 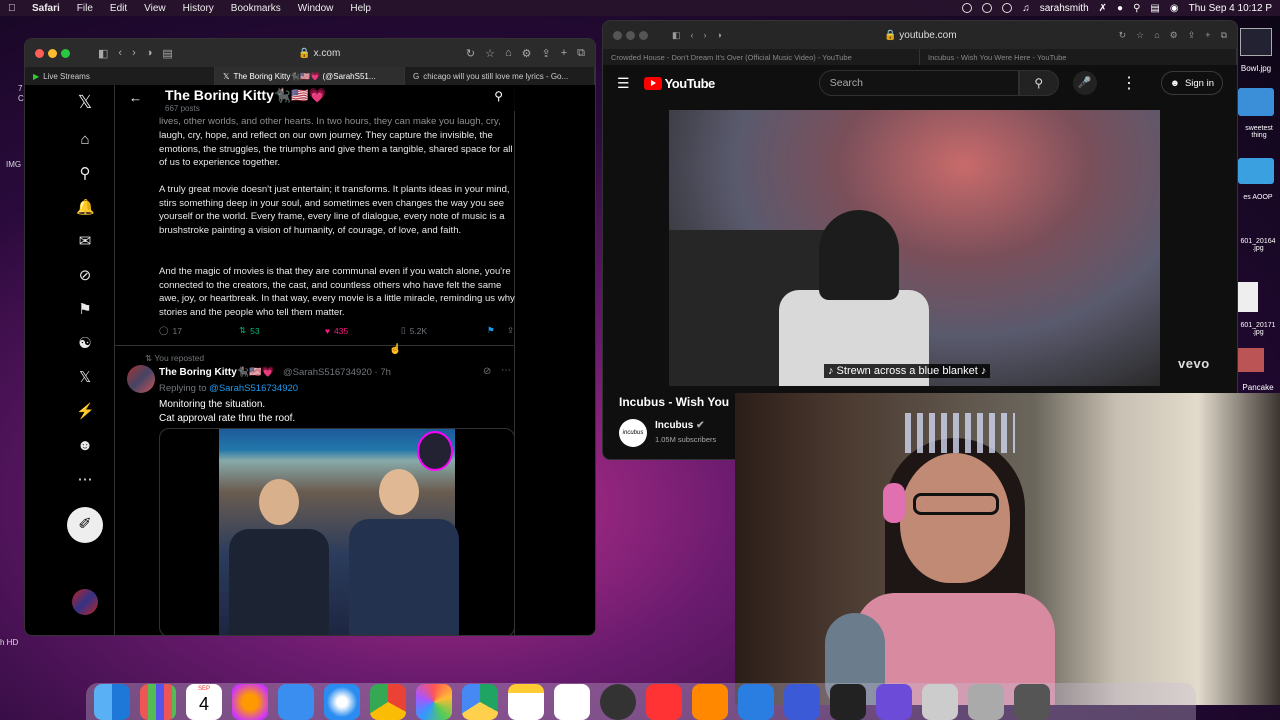 What do you see at coordinates (282, 330) in the screenshot?
I see `repost-button: ⇅ 53` at bounding box center [282, 330].